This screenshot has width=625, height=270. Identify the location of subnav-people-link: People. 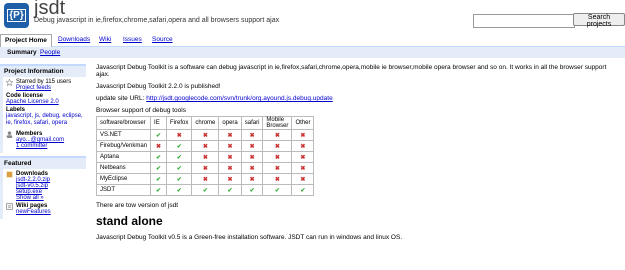
(50, 52).